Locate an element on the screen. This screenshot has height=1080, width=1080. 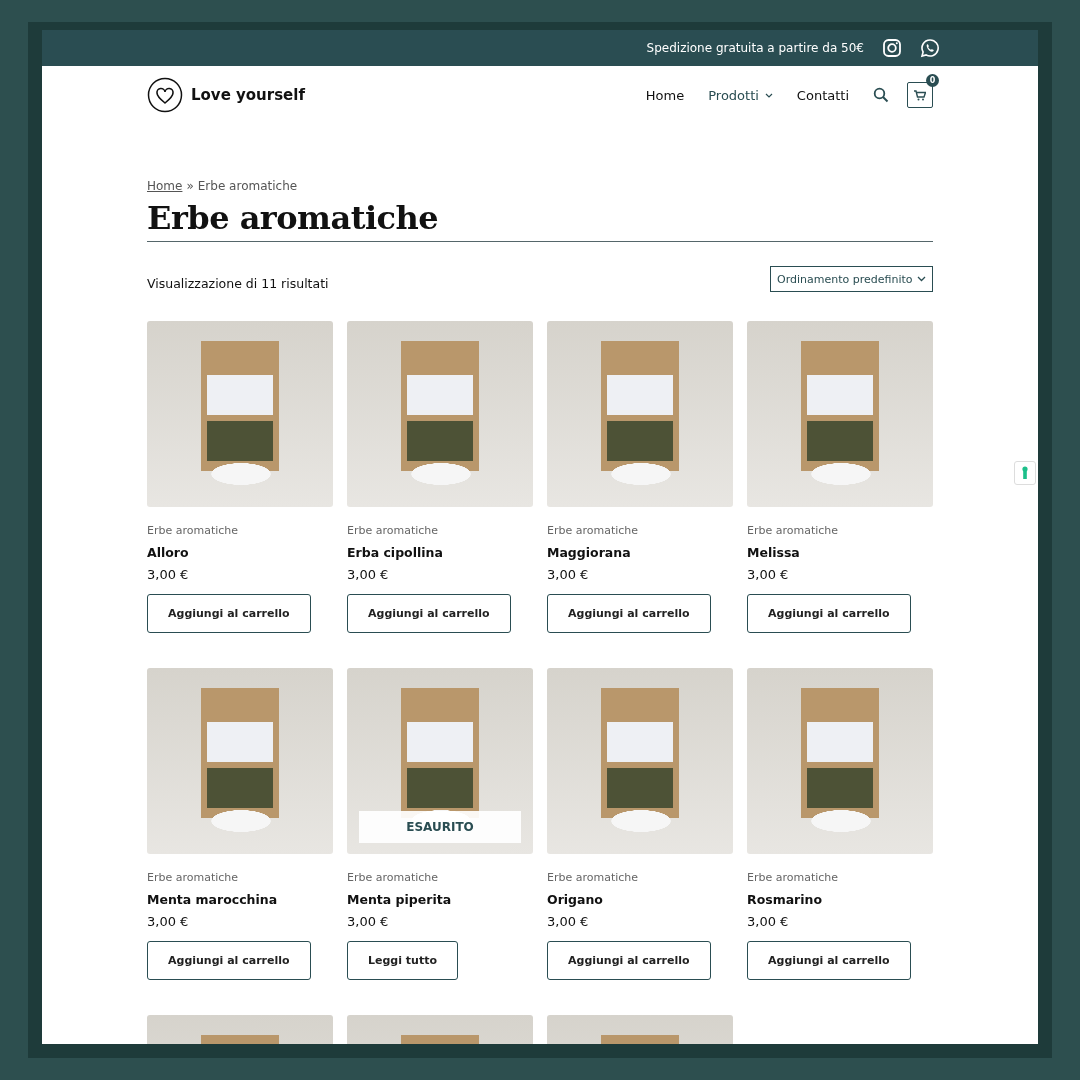
cart-count: 0 is located at coordinates (932, 80).